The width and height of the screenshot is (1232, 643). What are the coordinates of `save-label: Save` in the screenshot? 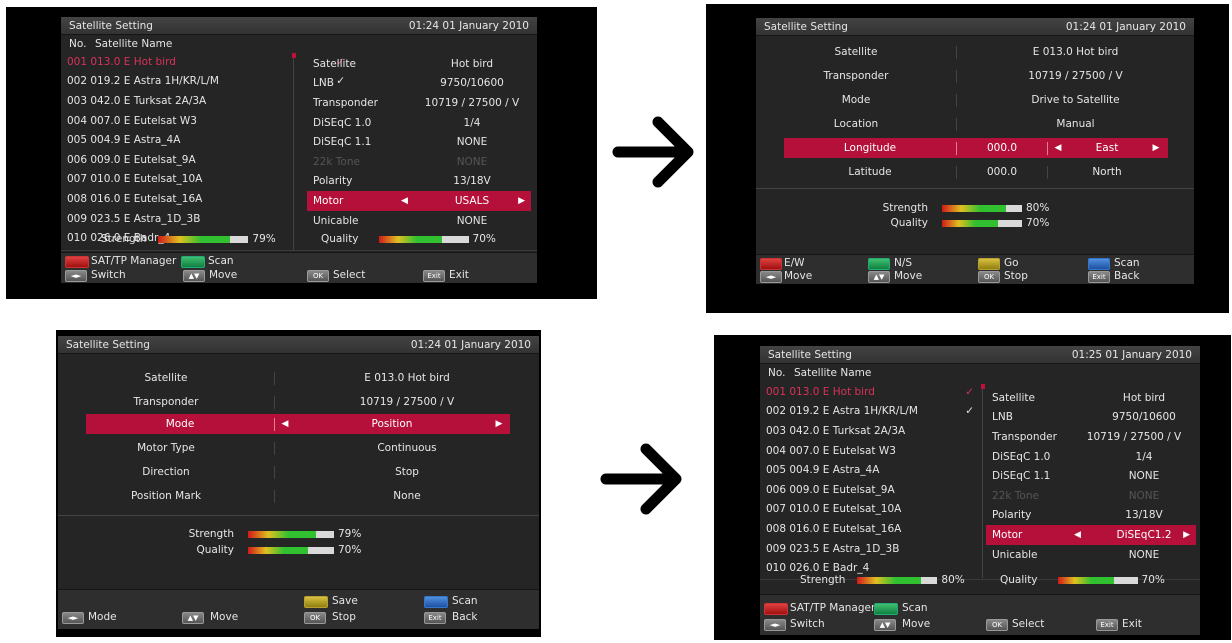 It's located at (345, 601).